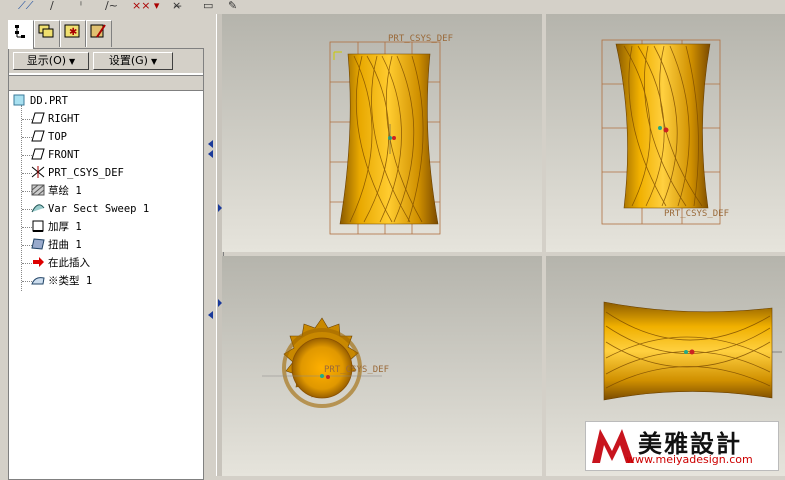 The image size is (785, 480). I want to click on tree-item-csys: PRT_CSYS_DEF, so click(77, 173).